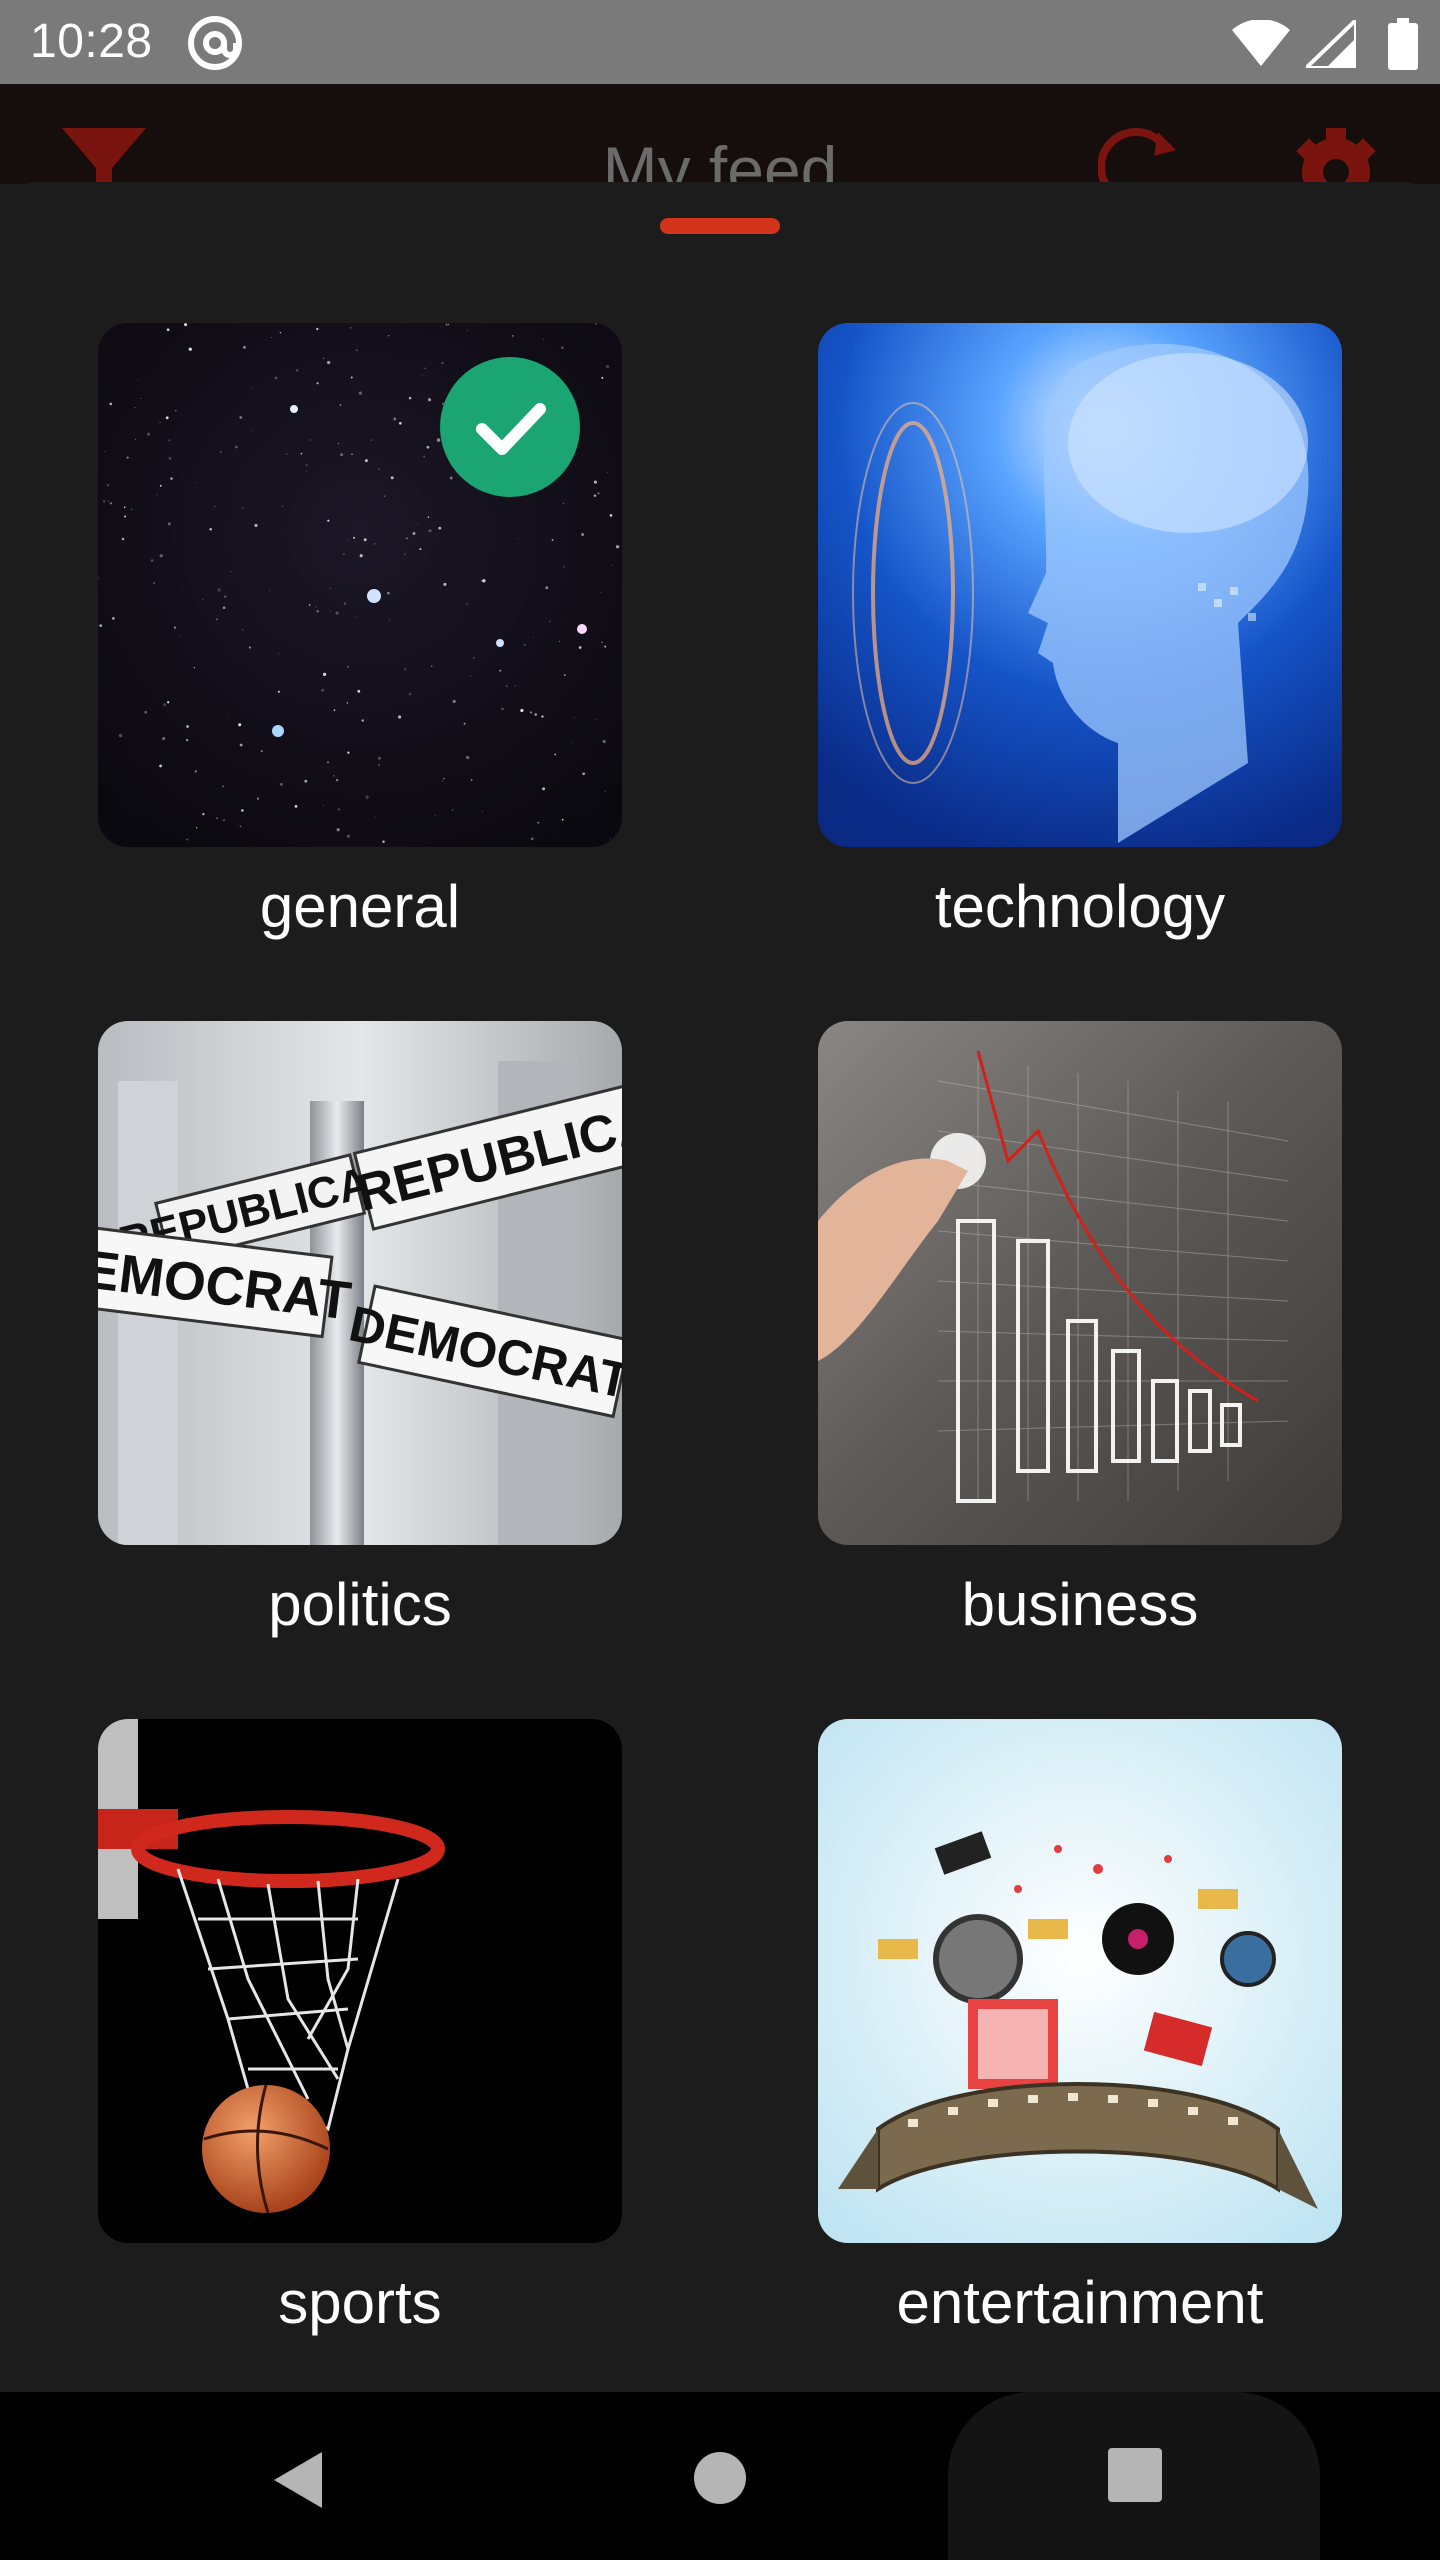  I want to click on category-label-entertainment: entertainment, so click(1080, 2302).